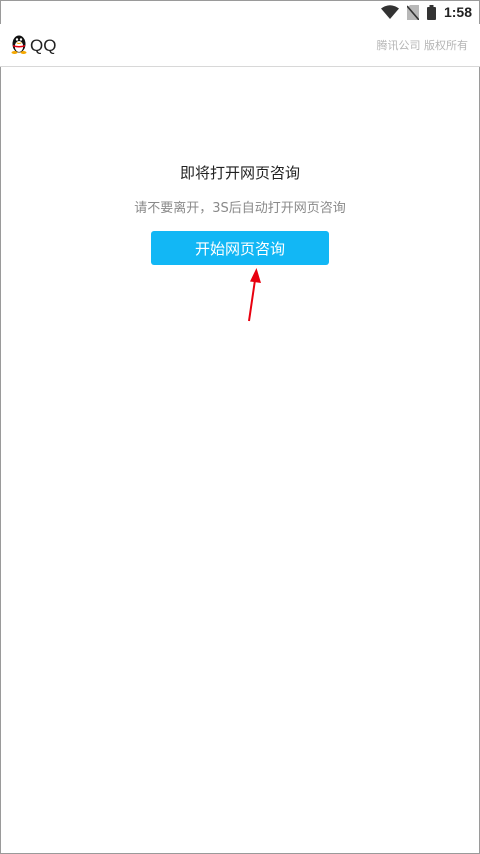 Image resolution: width=480 pixels, height=854 pixels. Describe the element at coordinates (457, 12) in the screenshot. I see `status-time: 1:58` at that location.